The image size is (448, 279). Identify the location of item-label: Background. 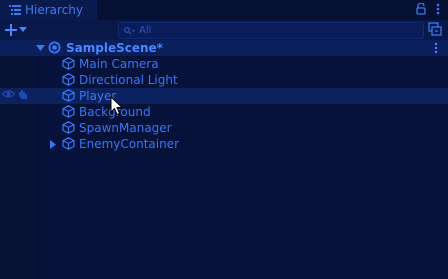
(115, 112).